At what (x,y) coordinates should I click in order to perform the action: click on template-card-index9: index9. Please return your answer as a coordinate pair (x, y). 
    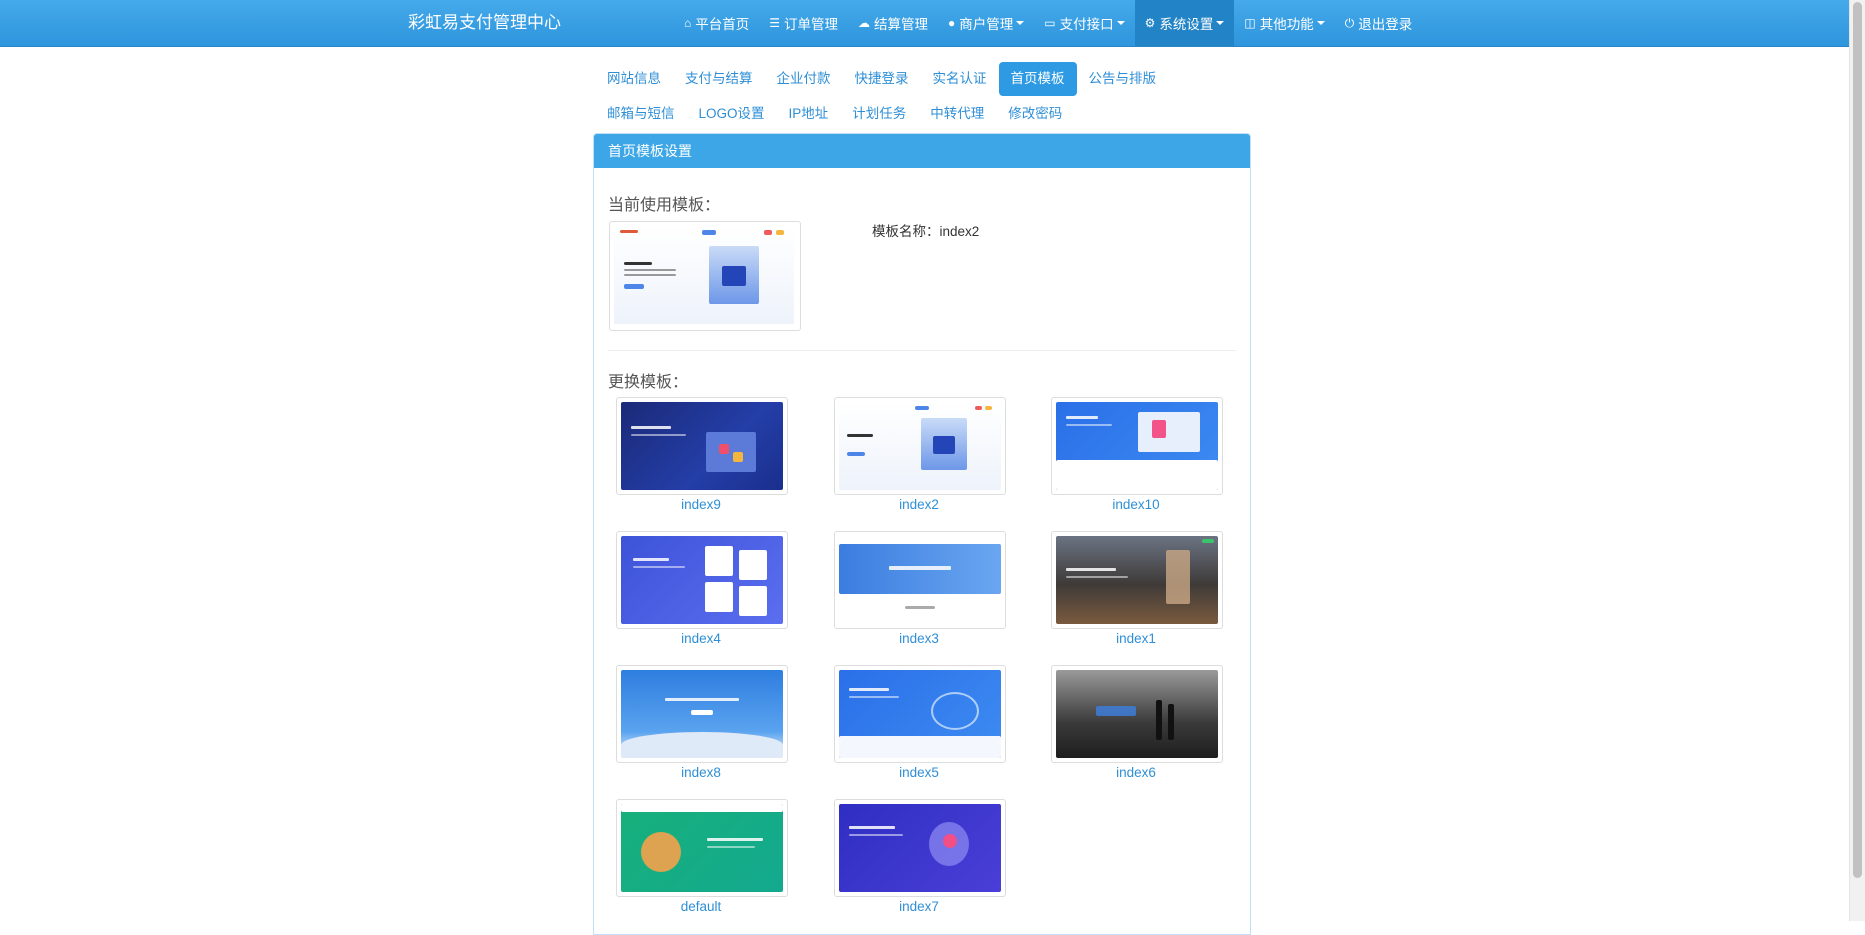
    Looking at the image, I should click on (702, 454).